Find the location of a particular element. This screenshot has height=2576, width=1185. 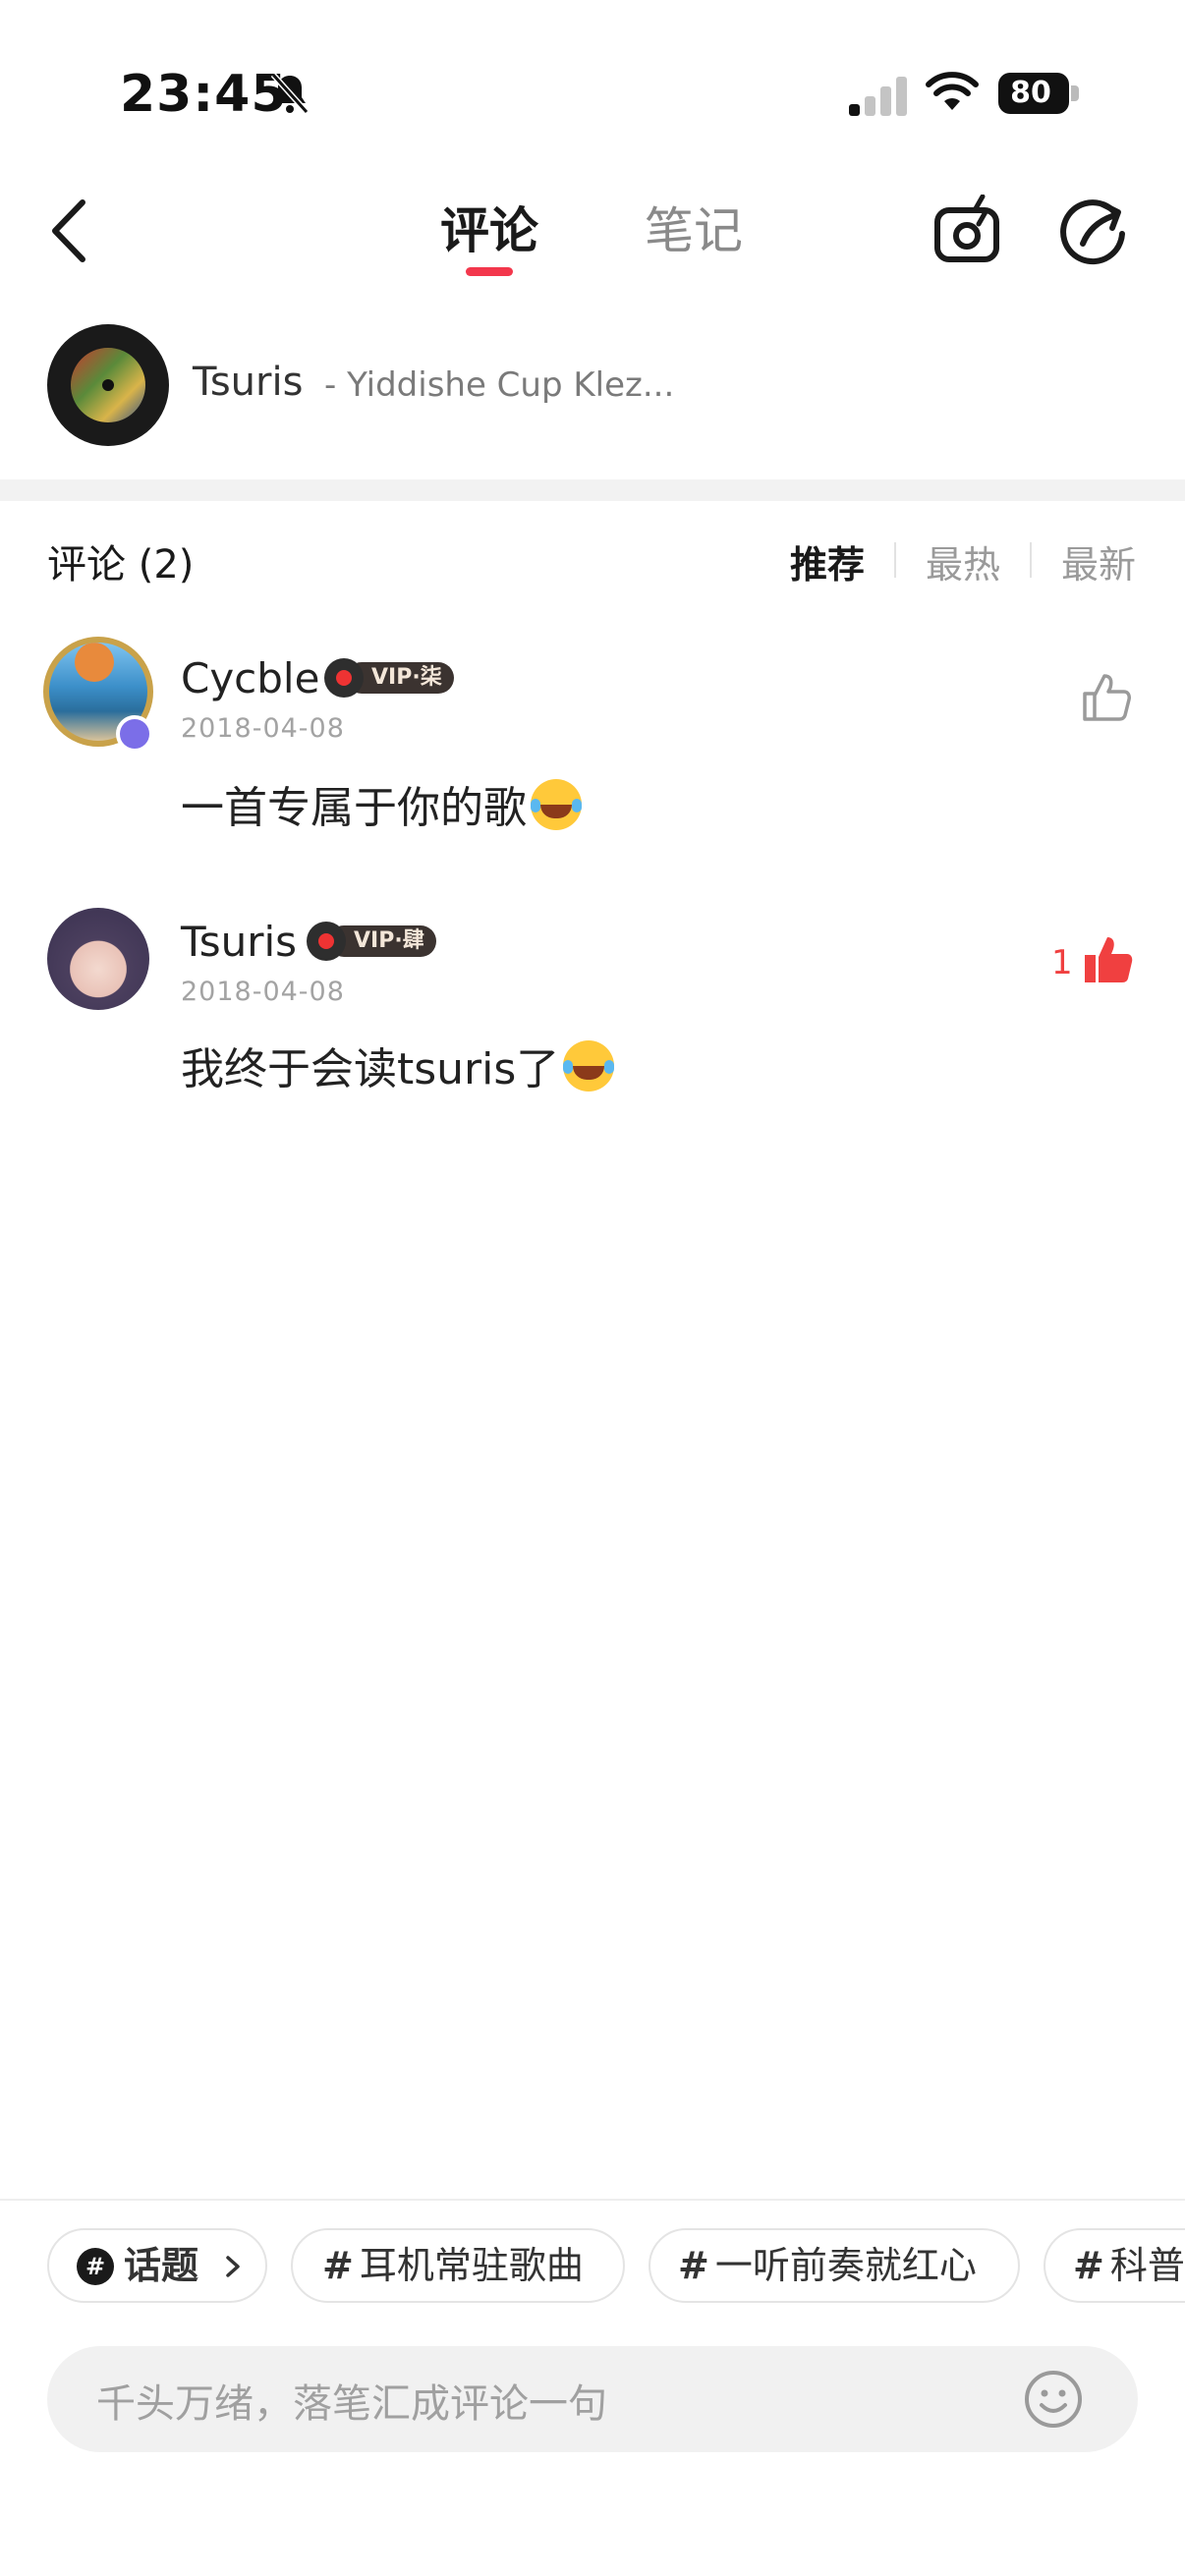

sort-newest: 最新 is located at coordinates (1099, 561).